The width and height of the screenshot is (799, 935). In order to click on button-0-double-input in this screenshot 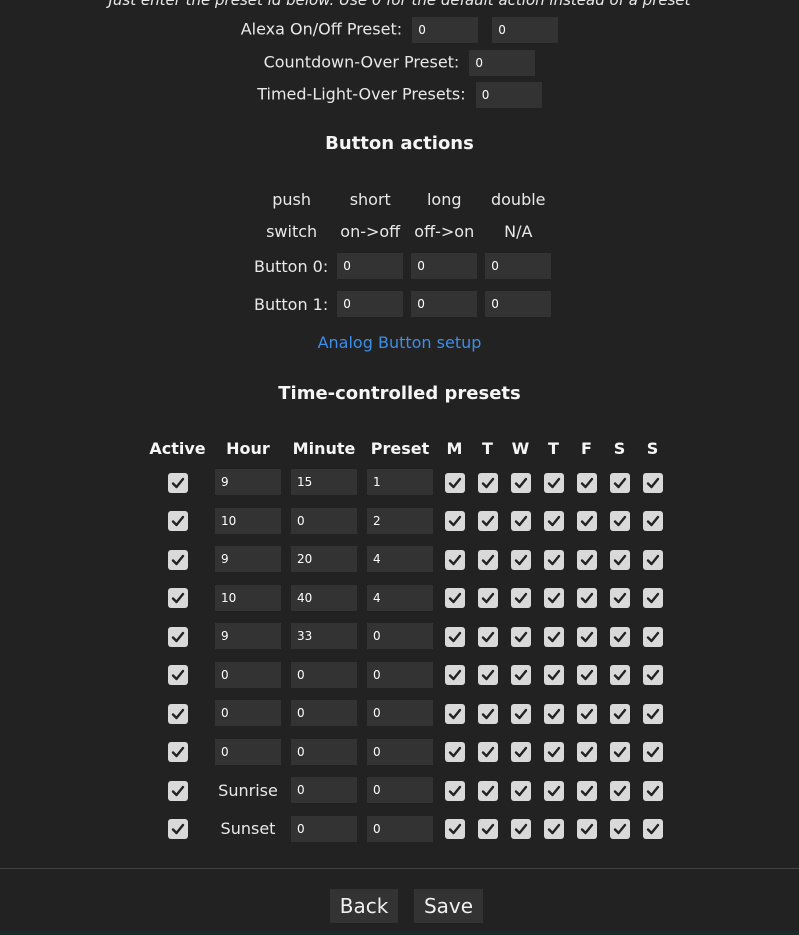, I will do `click(518, 266)`.